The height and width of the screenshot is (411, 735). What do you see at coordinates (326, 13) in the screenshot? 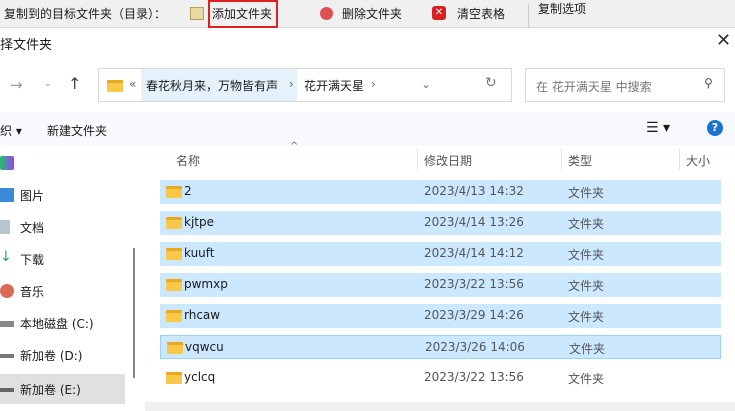
I see `delete-icon` at bounding box center [326, 13].